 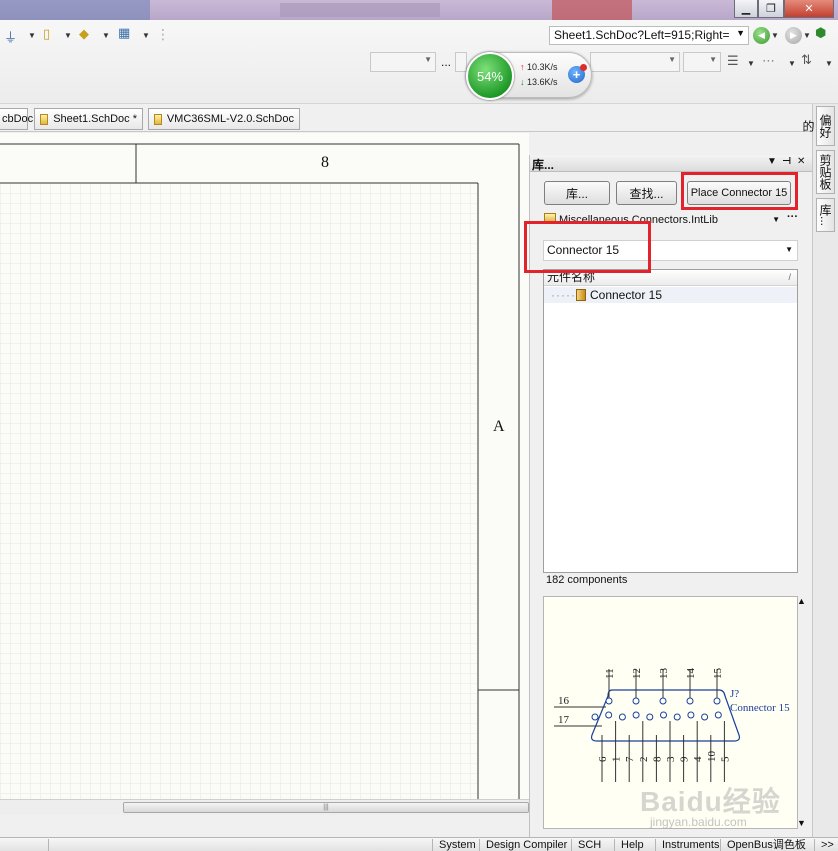 What do you see at coordinates (644, 760) in the screenshot?
I see `pin-label: 2` at bounding box center [644, 760].